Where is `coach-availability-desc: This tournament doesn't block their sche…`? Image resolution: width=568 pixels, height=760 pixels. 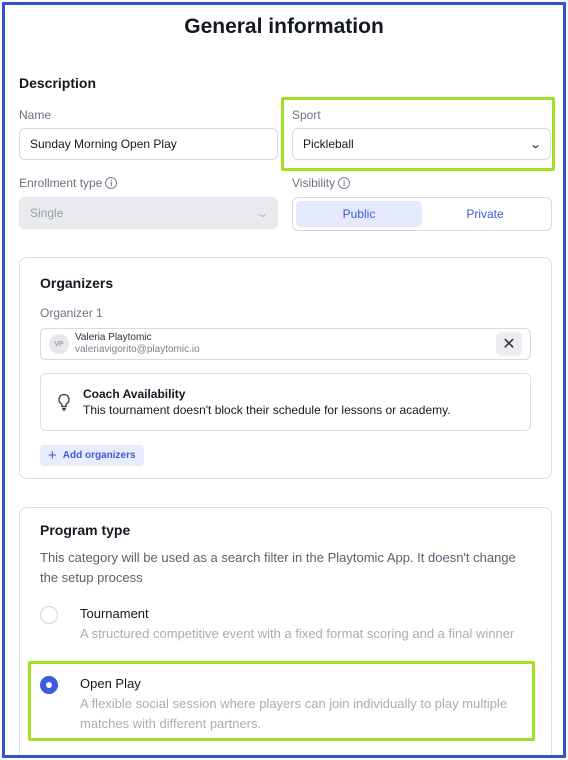
coach-availability-desc: This tournament doesn't block their sche… is located at coordinates (267, 410).